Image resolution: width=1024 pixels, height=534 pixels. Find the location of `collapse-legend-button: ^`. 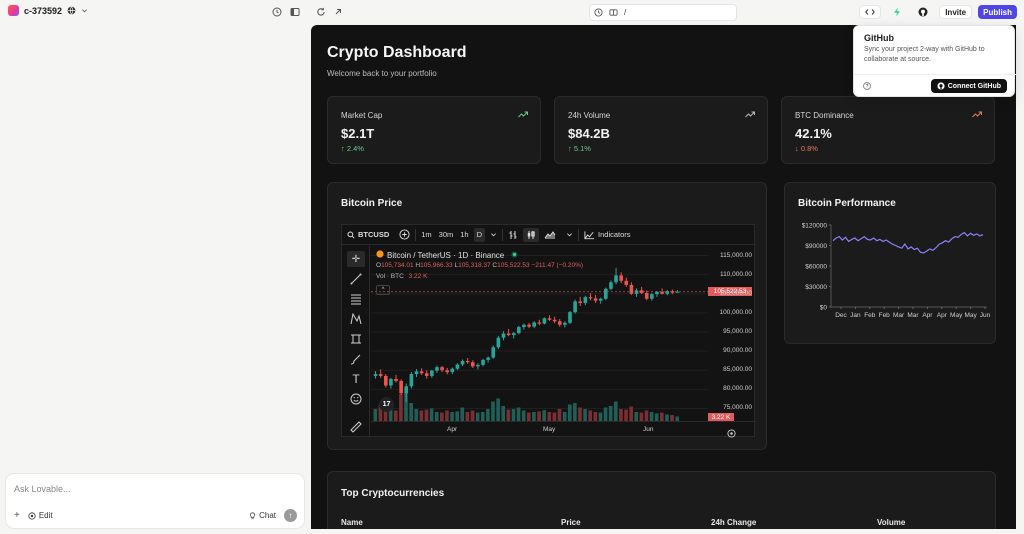

collapse-legend-button: ^ is located at coordinates (383, 290).